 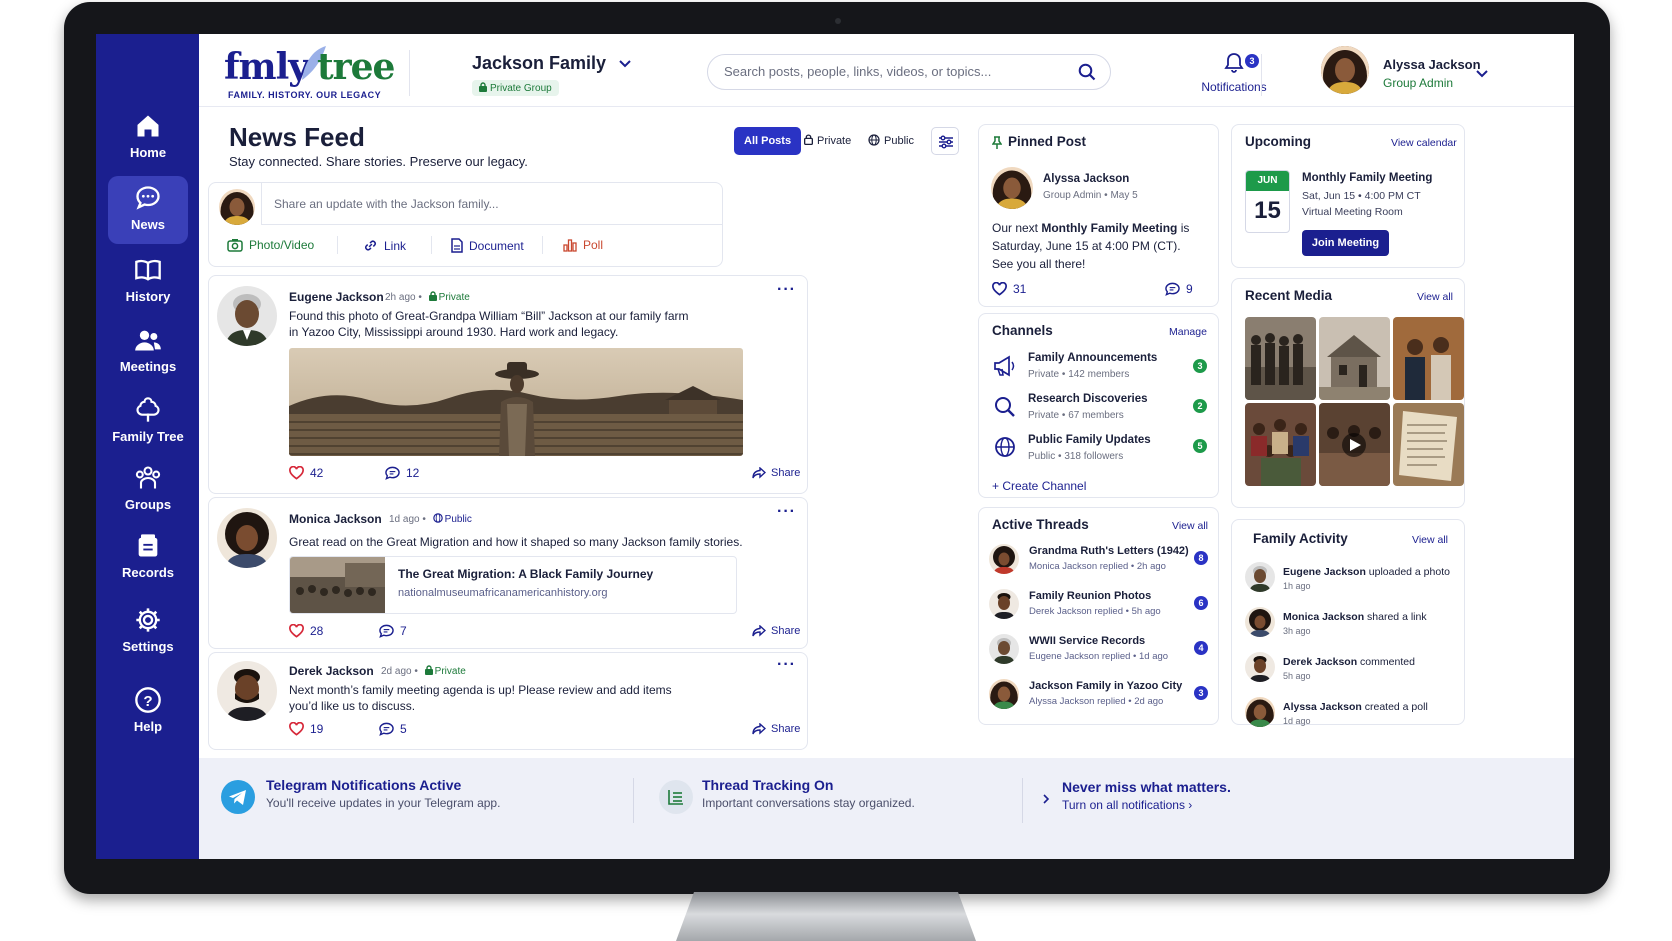 What do you see at coordinates (487, 245) in the screenshot?
I see `document-button: Document` at bounding box center [487, 245].